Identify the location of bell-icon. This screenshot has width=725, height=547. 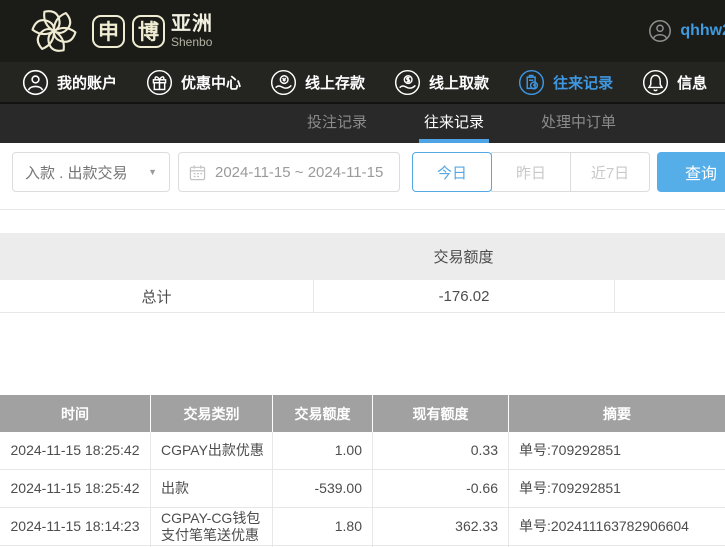
(656, 82).